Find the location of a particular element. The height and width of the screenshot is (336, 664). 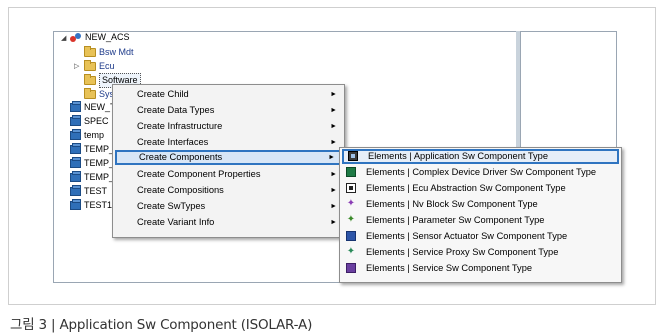

submenu-item-service: Elements | Service Sw Component Type is located at coordinates (480, 268).